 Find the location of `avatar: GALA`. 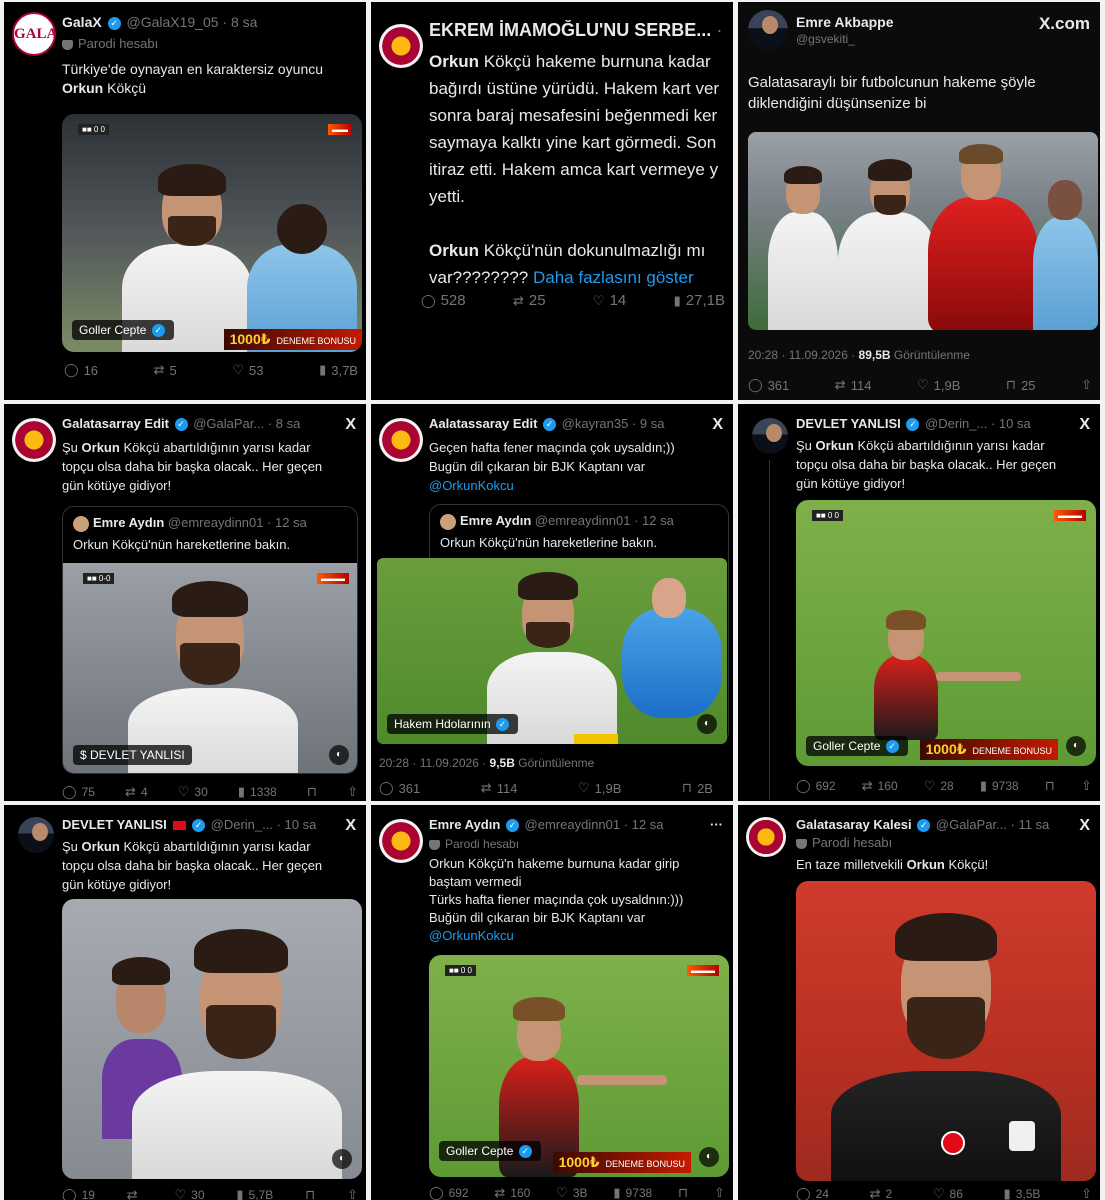

avatar: GALA is located at coordinates (34, 34).